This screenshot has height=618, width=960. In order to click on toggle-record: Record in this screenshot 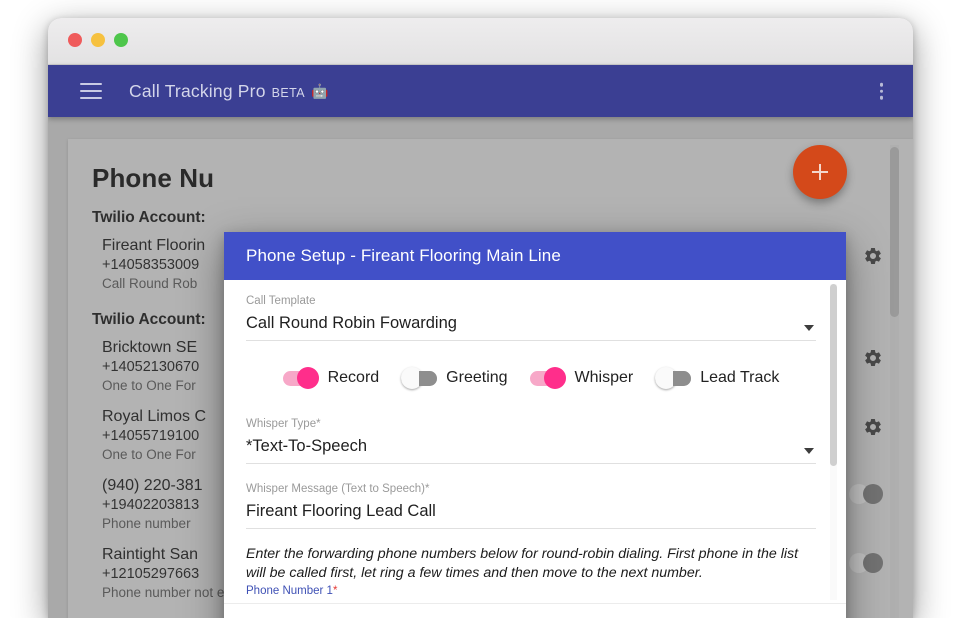, I will do `click(331, 378)`.